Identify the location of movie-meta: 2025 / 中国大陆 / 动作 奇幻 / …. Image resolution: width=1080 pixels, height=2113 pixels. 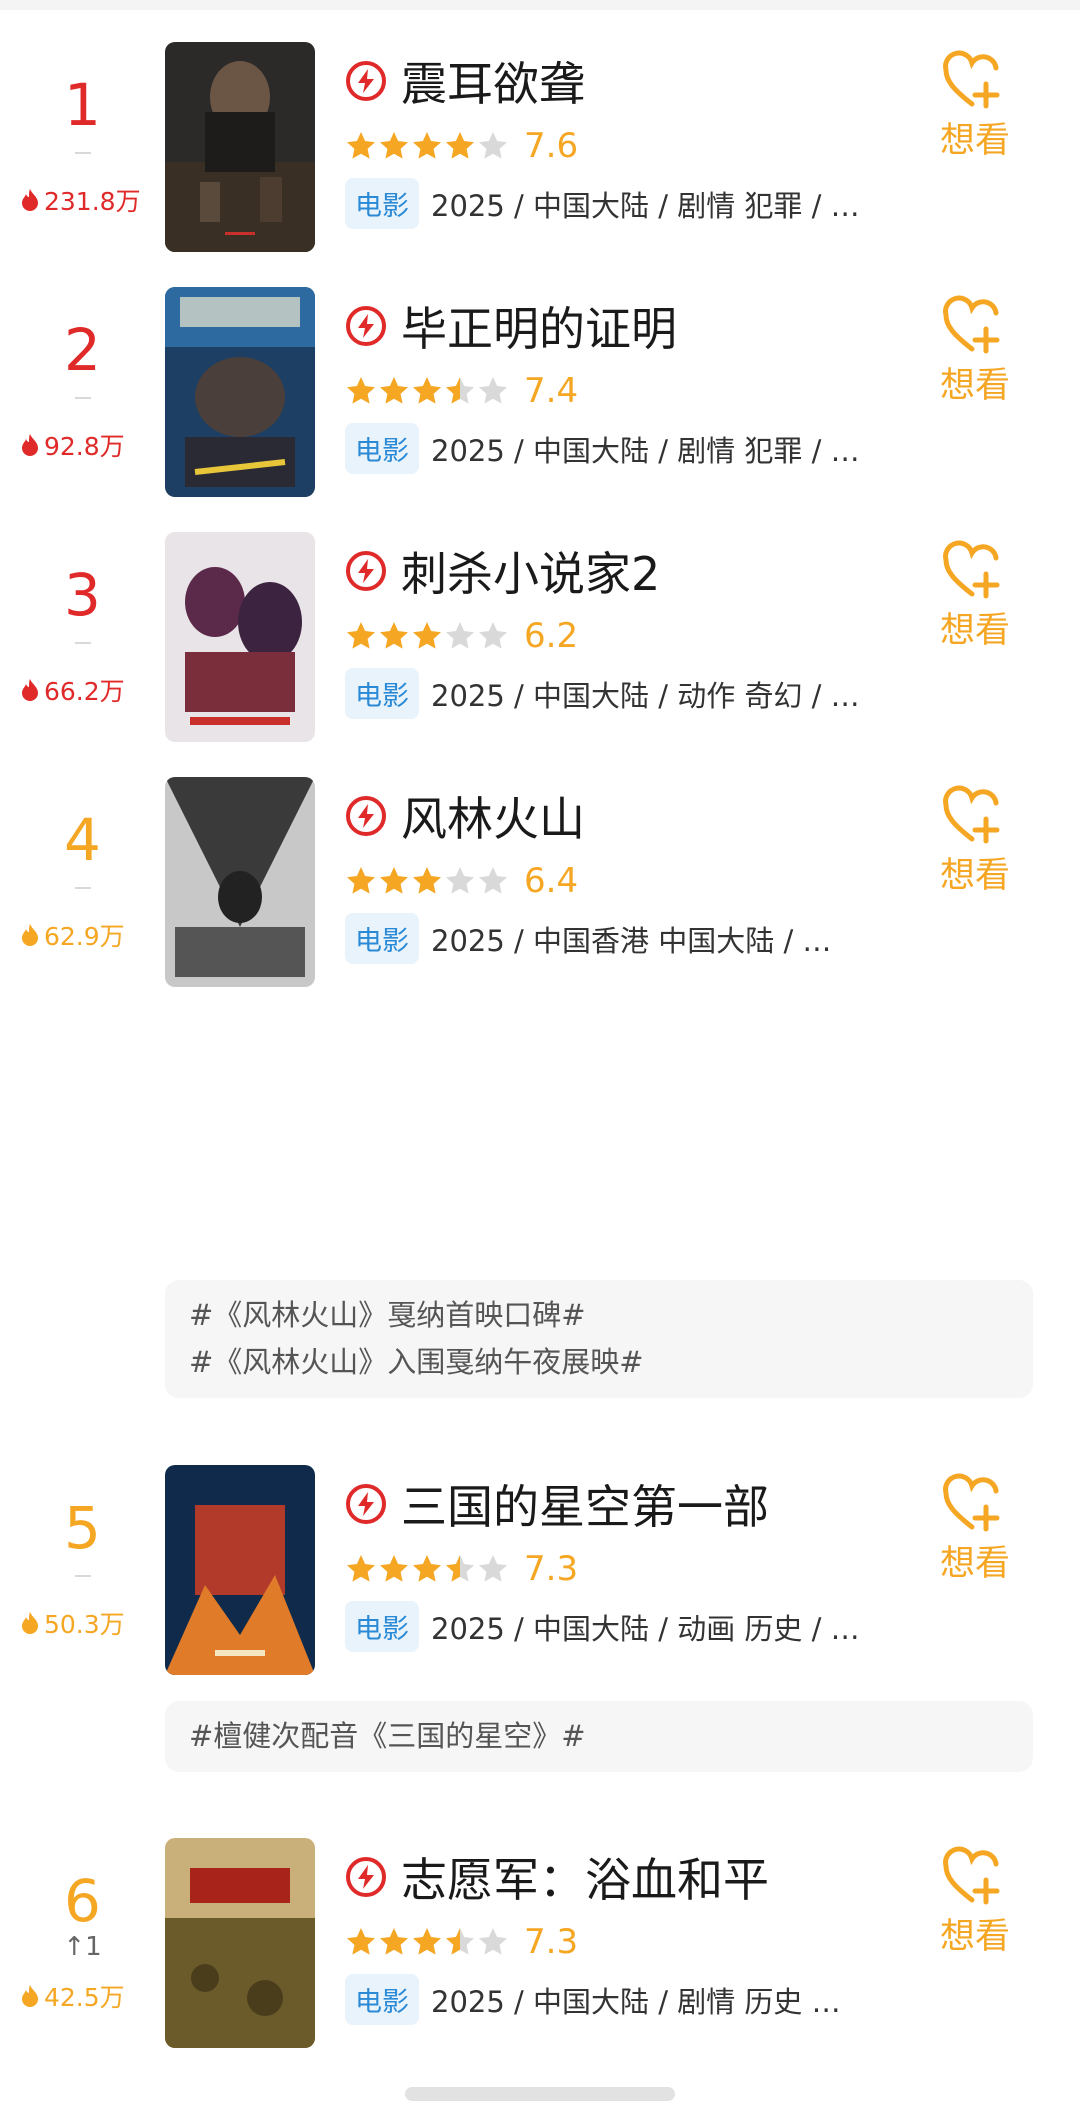
(645, 695).